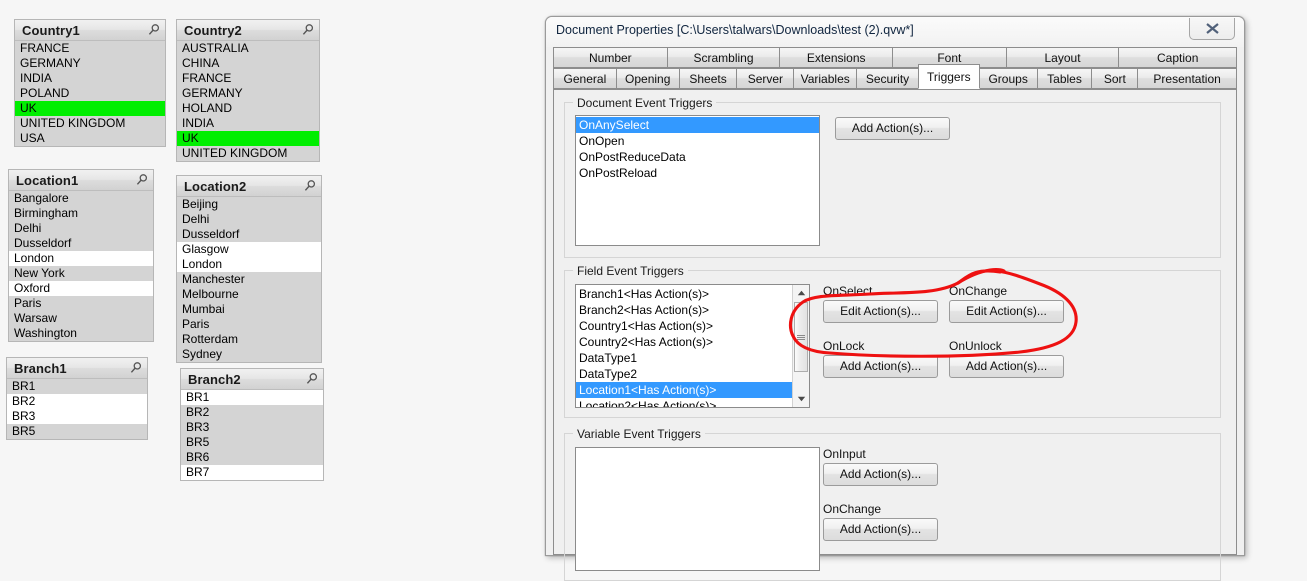  I want to click on tab-caption: Caption, so click(1178, 57).